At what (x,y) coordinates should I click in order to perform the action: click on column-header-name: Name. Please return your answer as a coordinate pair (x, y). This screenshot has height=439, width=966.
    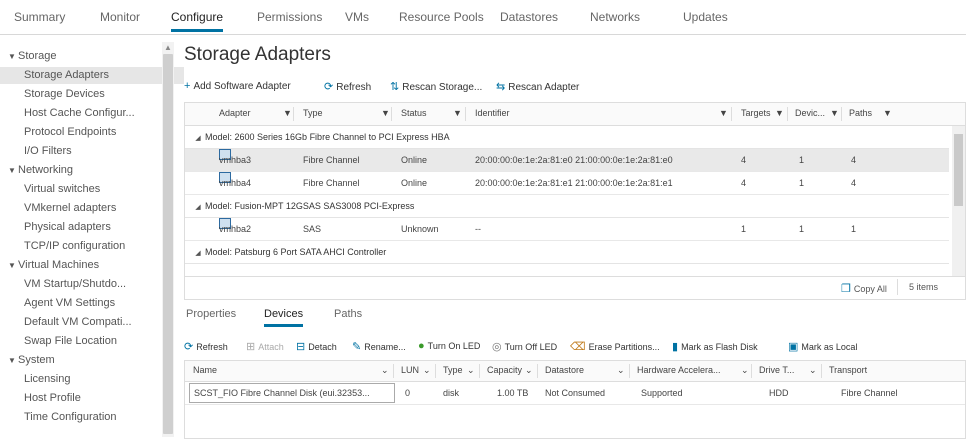
    Looking at the image, I should click on (205, 370).